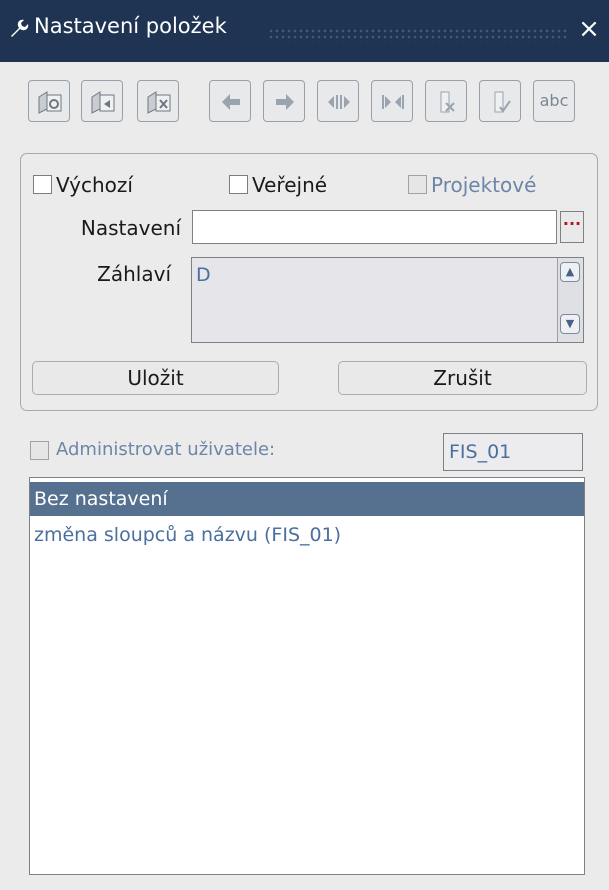  Describe the element at coordinates (155, 378) in the screenshot. I see `save-button: Uložit` at that location.